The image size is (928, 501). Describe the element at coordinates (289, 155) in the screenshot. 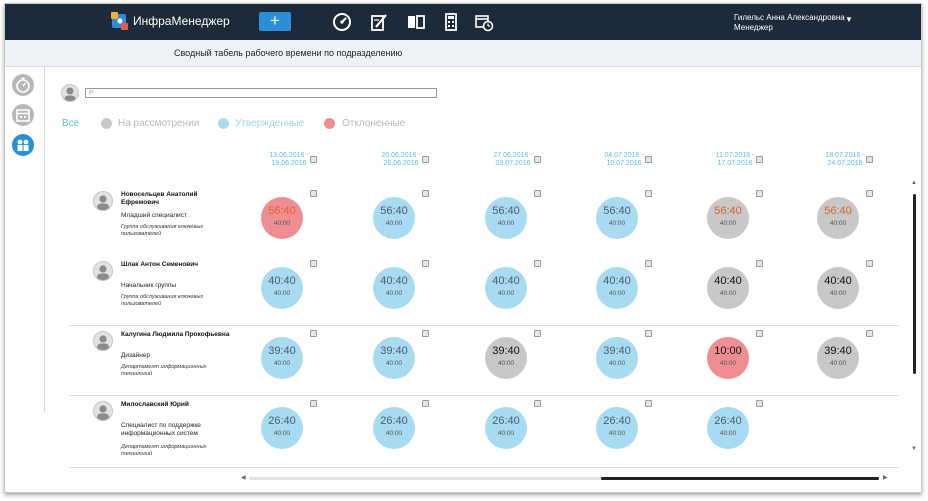

I see `period-start: 13.06.2016 -` at that location.